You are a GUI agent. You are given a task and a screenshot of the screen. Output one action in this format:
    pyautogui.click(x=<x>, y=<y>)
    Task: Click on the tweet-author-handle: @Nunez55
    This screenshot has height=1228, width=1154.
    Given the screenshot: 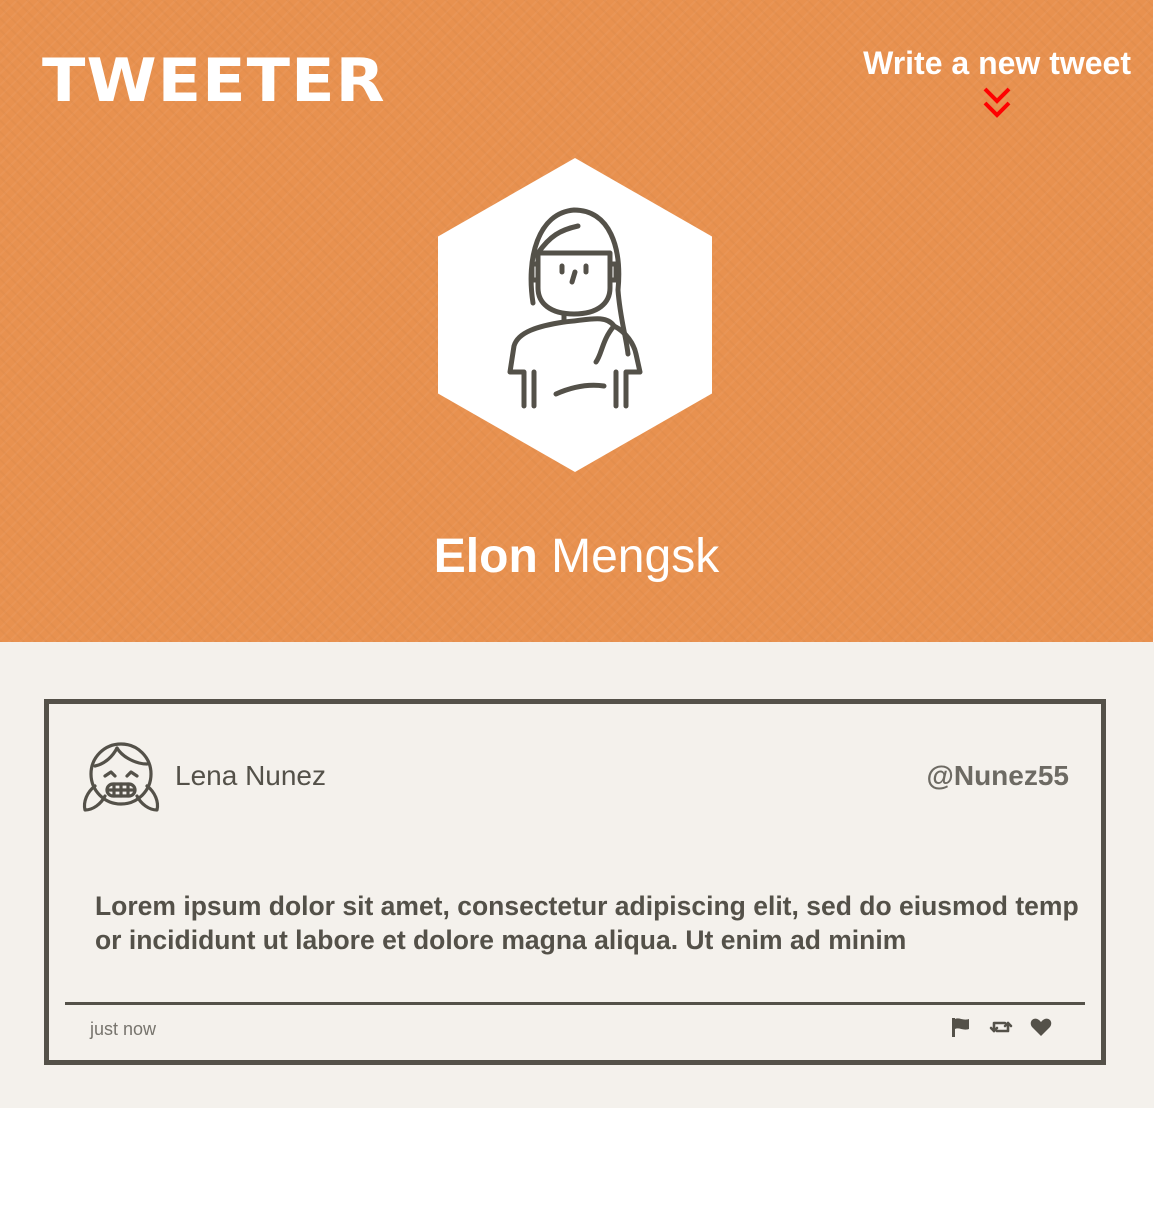 What is the action you would take?
    pyautogui.click(x=998, y=776)
    